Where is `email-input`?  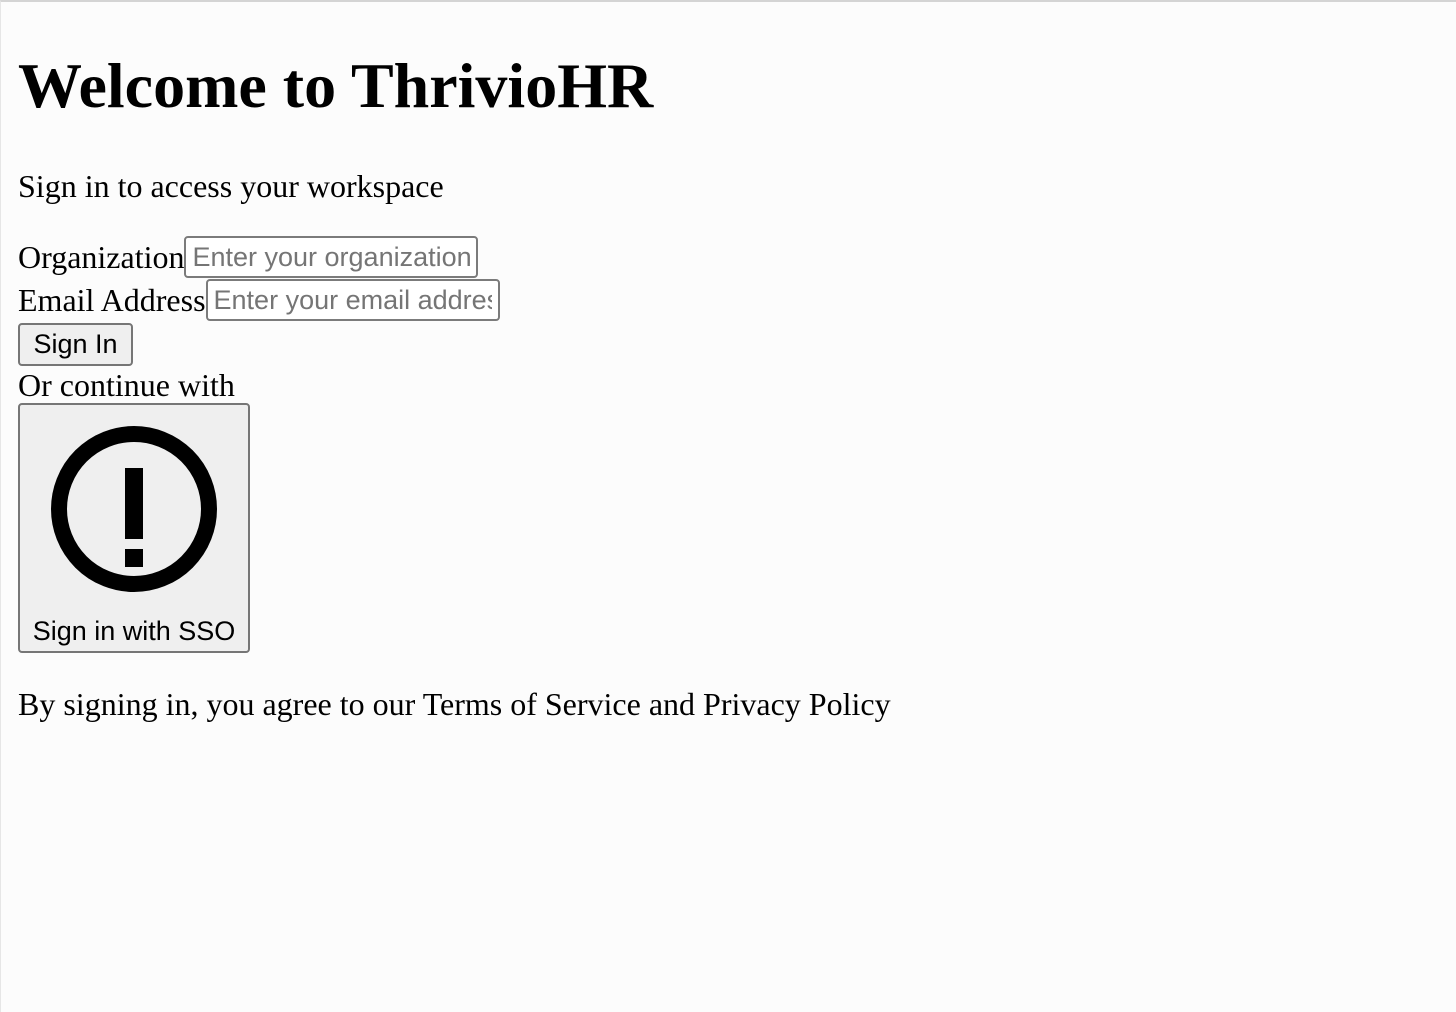
email-input is located at coordinates (352, 300).